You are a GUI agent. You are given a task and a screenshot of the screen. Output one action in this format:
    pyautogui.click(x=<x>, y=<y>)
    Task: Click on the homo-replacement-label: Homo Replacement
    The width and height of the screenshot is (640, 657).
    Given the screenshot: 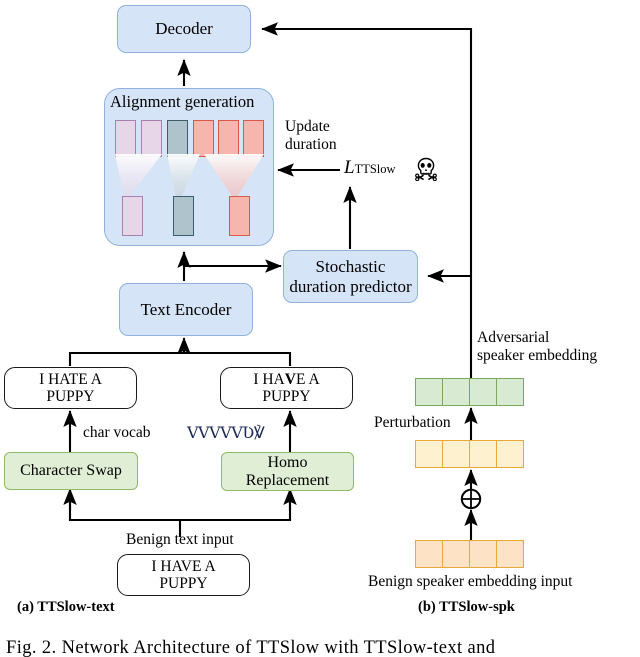 What is the action you would take?
    pyautogui.click(x=288, y=472)
    